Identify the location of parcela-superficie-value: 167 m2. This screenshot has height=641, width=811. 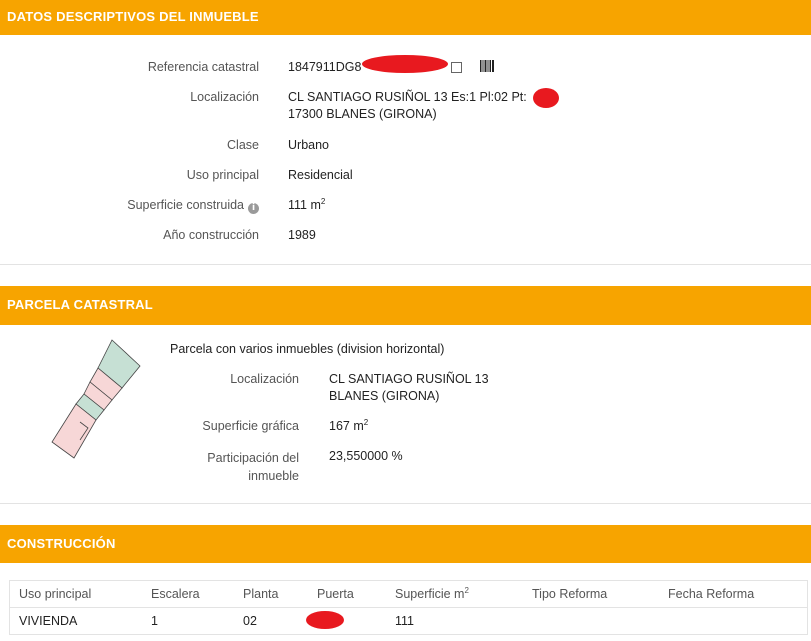
(348, 426).